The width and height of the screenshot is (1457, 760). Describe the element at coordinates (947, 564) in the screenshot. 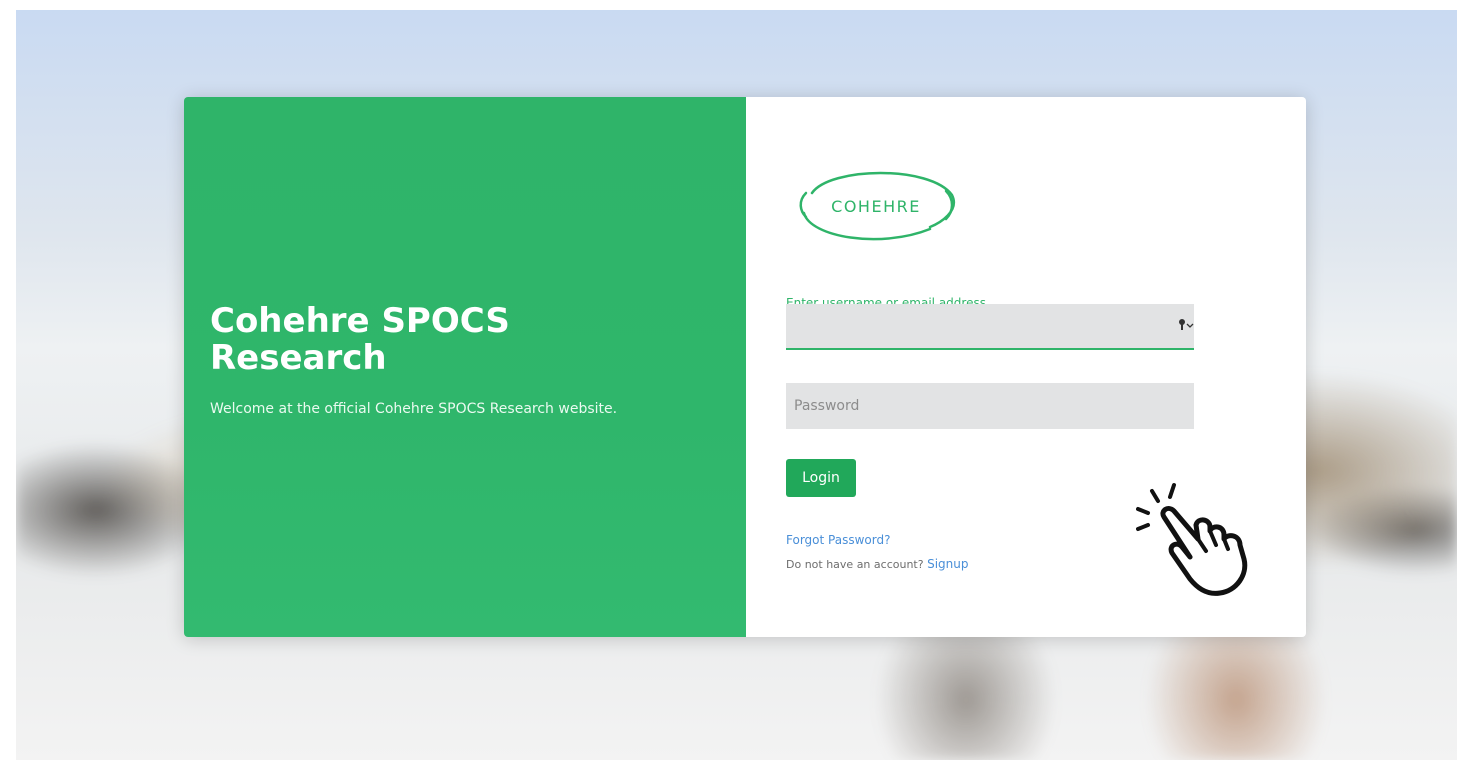

I see `signup-link: Signup` at that location.